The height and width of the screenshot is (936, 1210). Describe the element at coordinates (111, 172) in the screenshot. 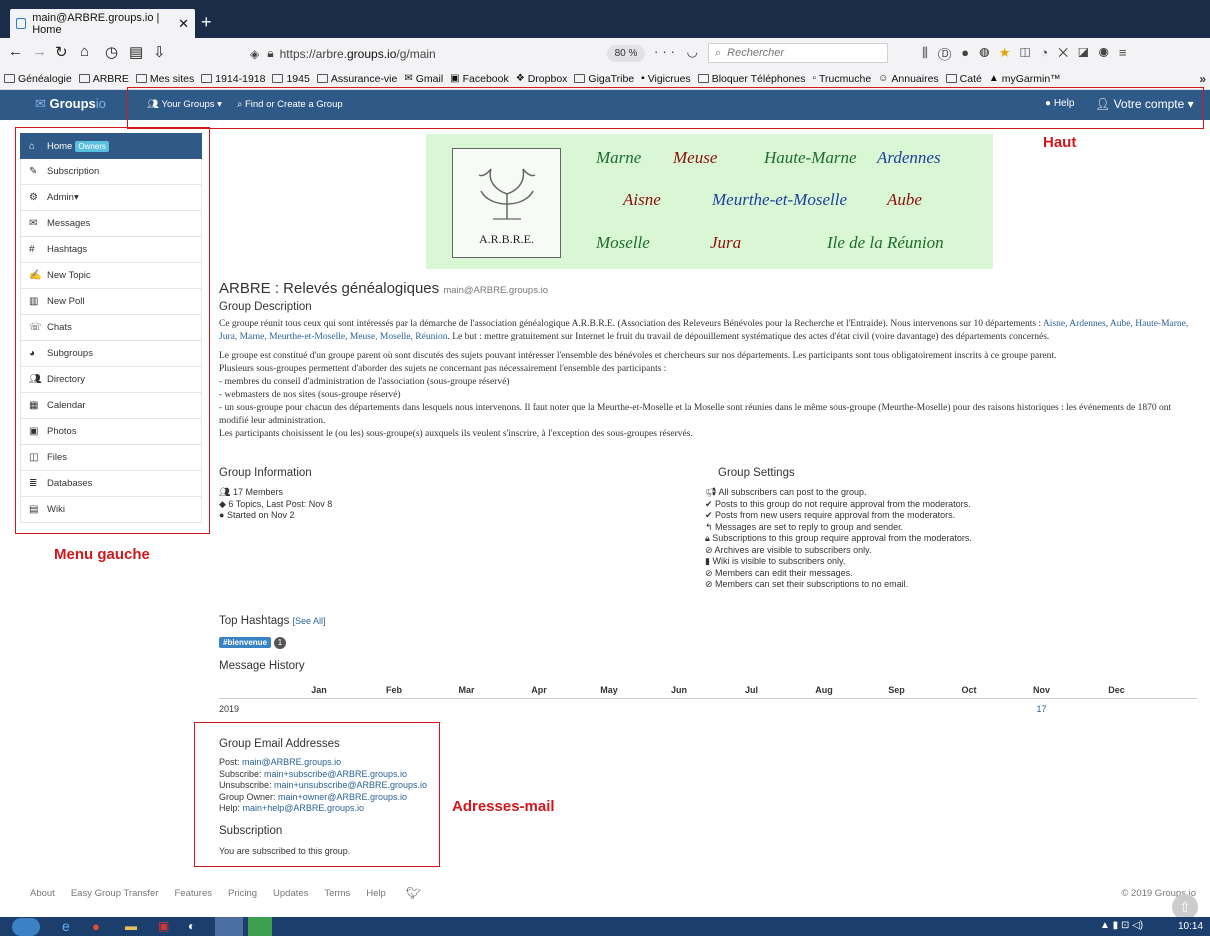

I see `sidebar-item-subscription: ✎ Subscription` at that location.